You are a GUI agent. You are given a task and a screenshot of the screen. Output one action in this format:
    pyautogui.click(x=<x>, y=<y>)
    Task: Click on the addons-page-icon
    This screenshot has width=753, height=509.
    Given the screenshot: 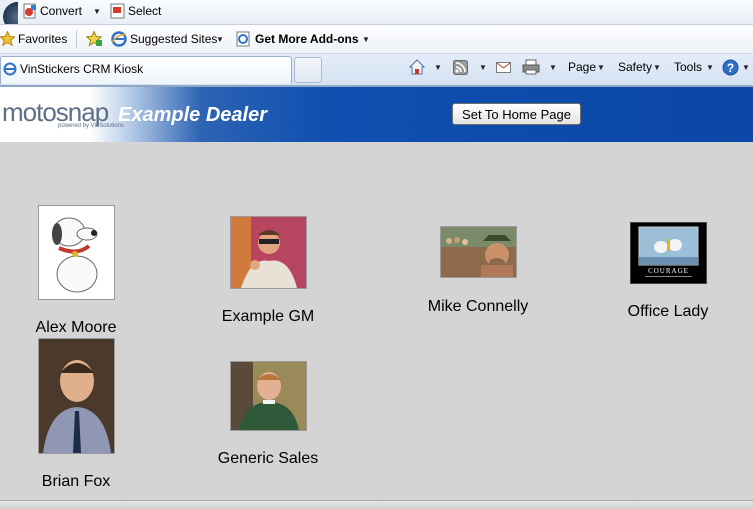 What is the action you would take?
    pyautogui.click(x=243, y=39)
    